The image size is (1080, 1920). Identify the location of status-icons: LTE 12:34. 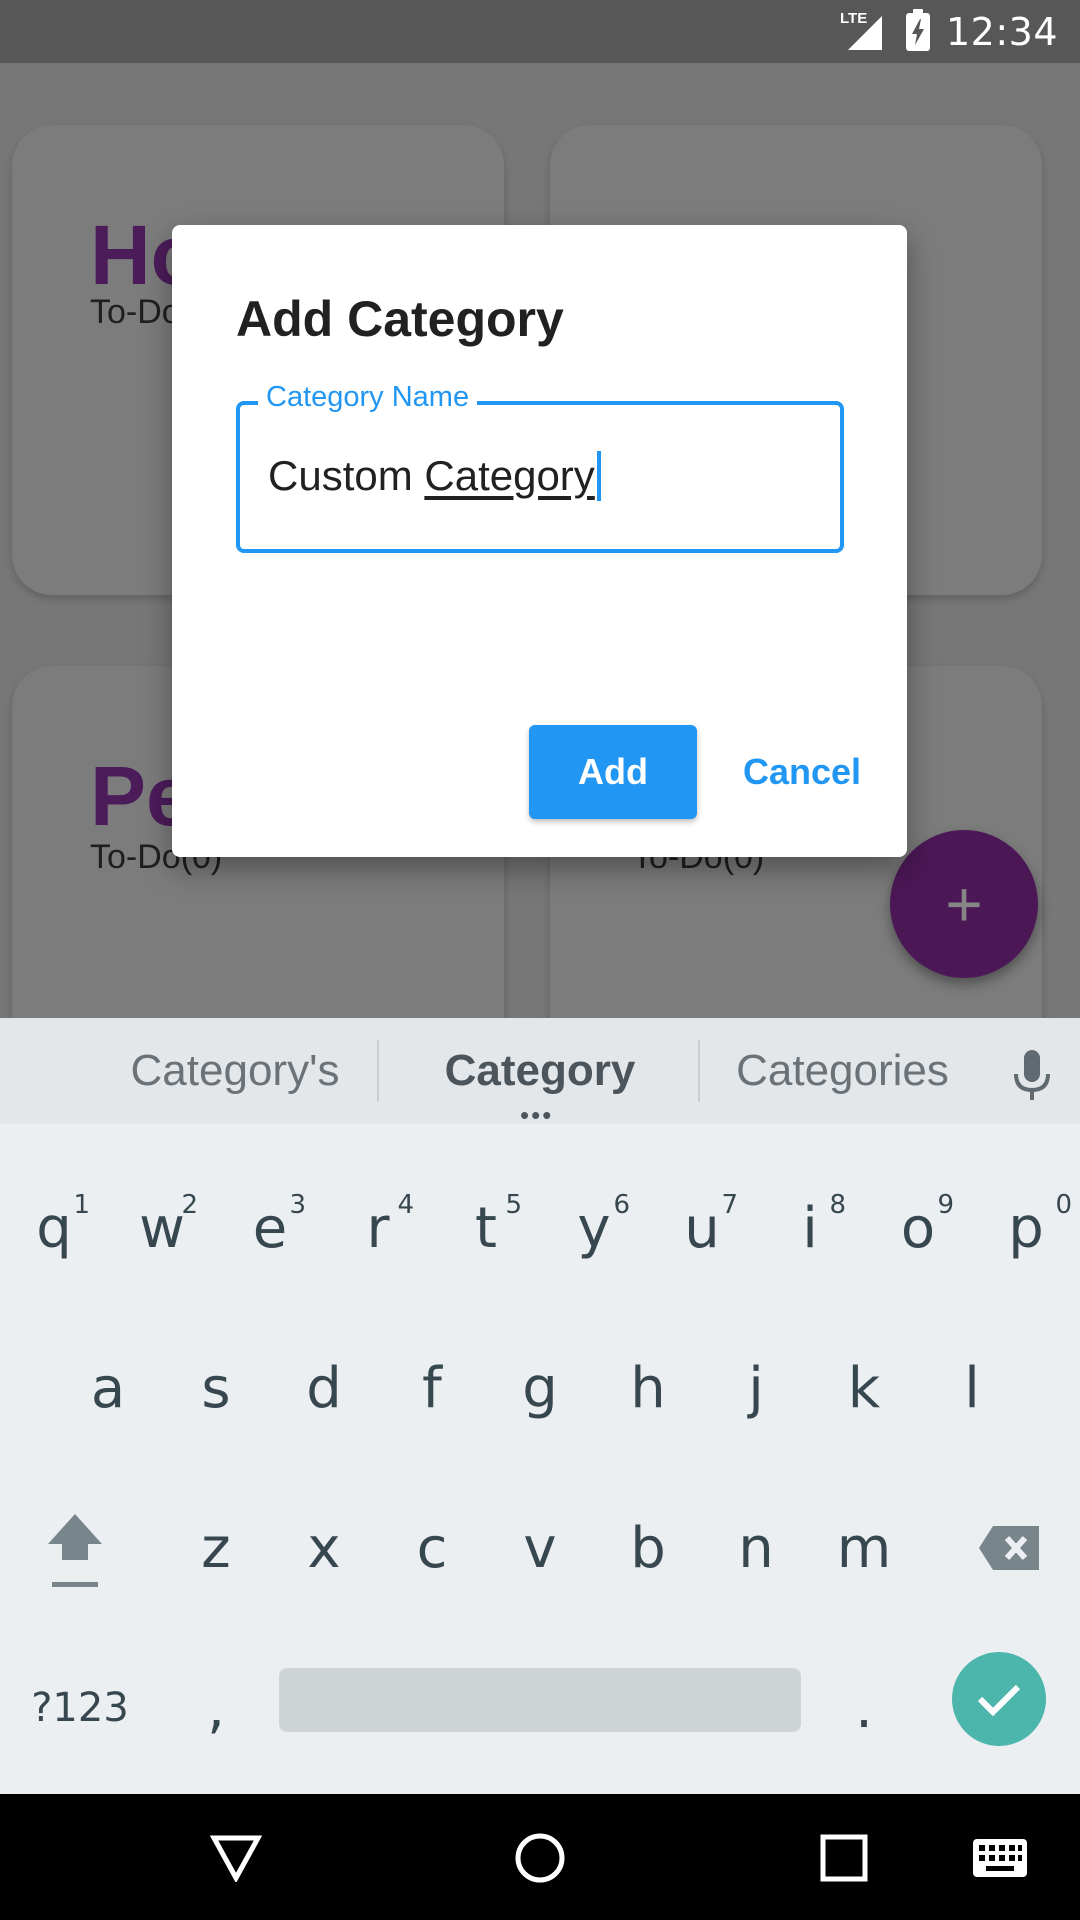
(949, 31).